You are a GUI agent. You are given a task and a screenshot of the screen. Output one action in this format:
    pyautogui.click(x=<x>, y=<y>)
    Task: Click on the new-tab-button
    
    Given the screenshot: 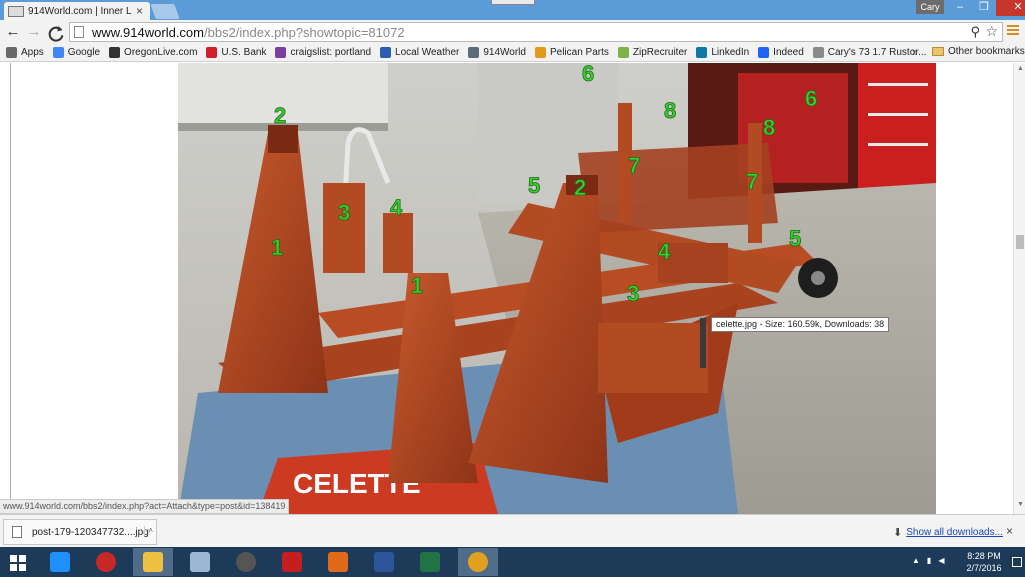 What is the action you would take?
    pyautogui.click(x=165, y=11)
    